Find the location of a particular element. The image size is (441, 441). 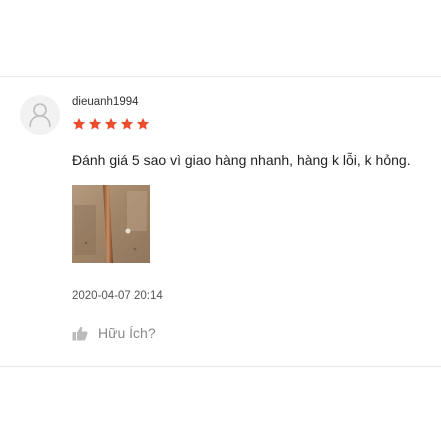

helpful-label: Hữu Ích? is located at coordinates (127, 333).